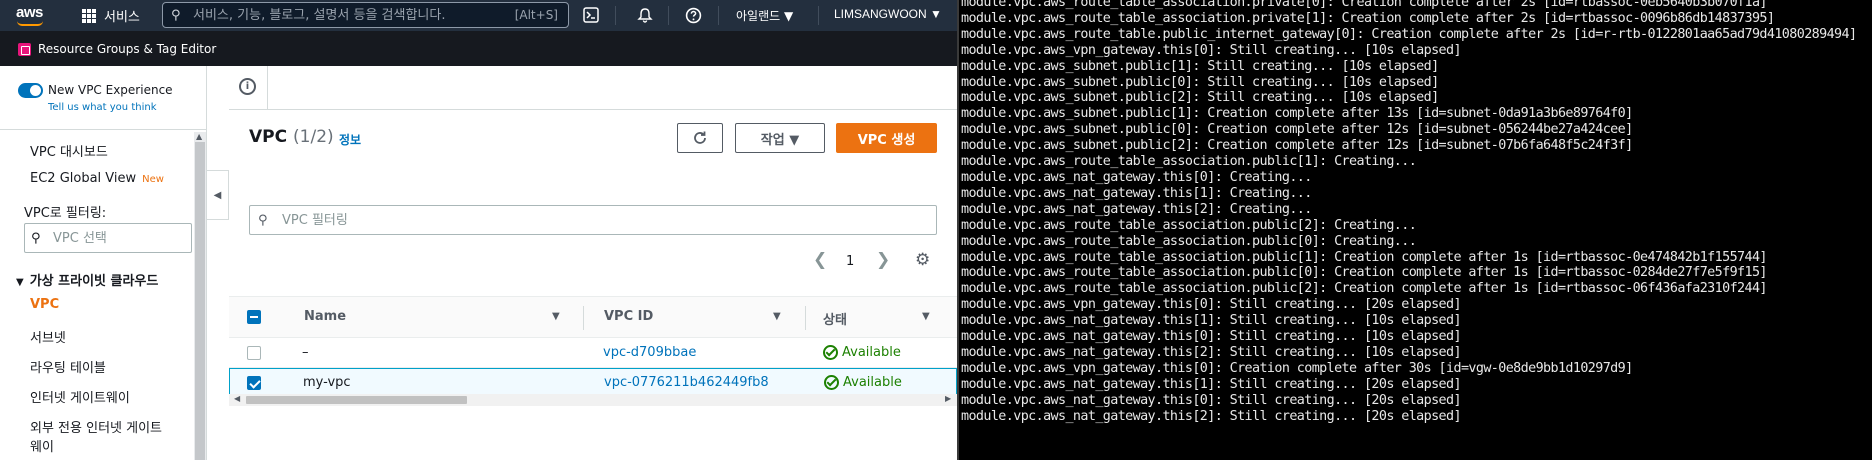 This screenshot has height=460, width=1872. I want to click on actions-button: 작업 ▼, so click(780, 138).